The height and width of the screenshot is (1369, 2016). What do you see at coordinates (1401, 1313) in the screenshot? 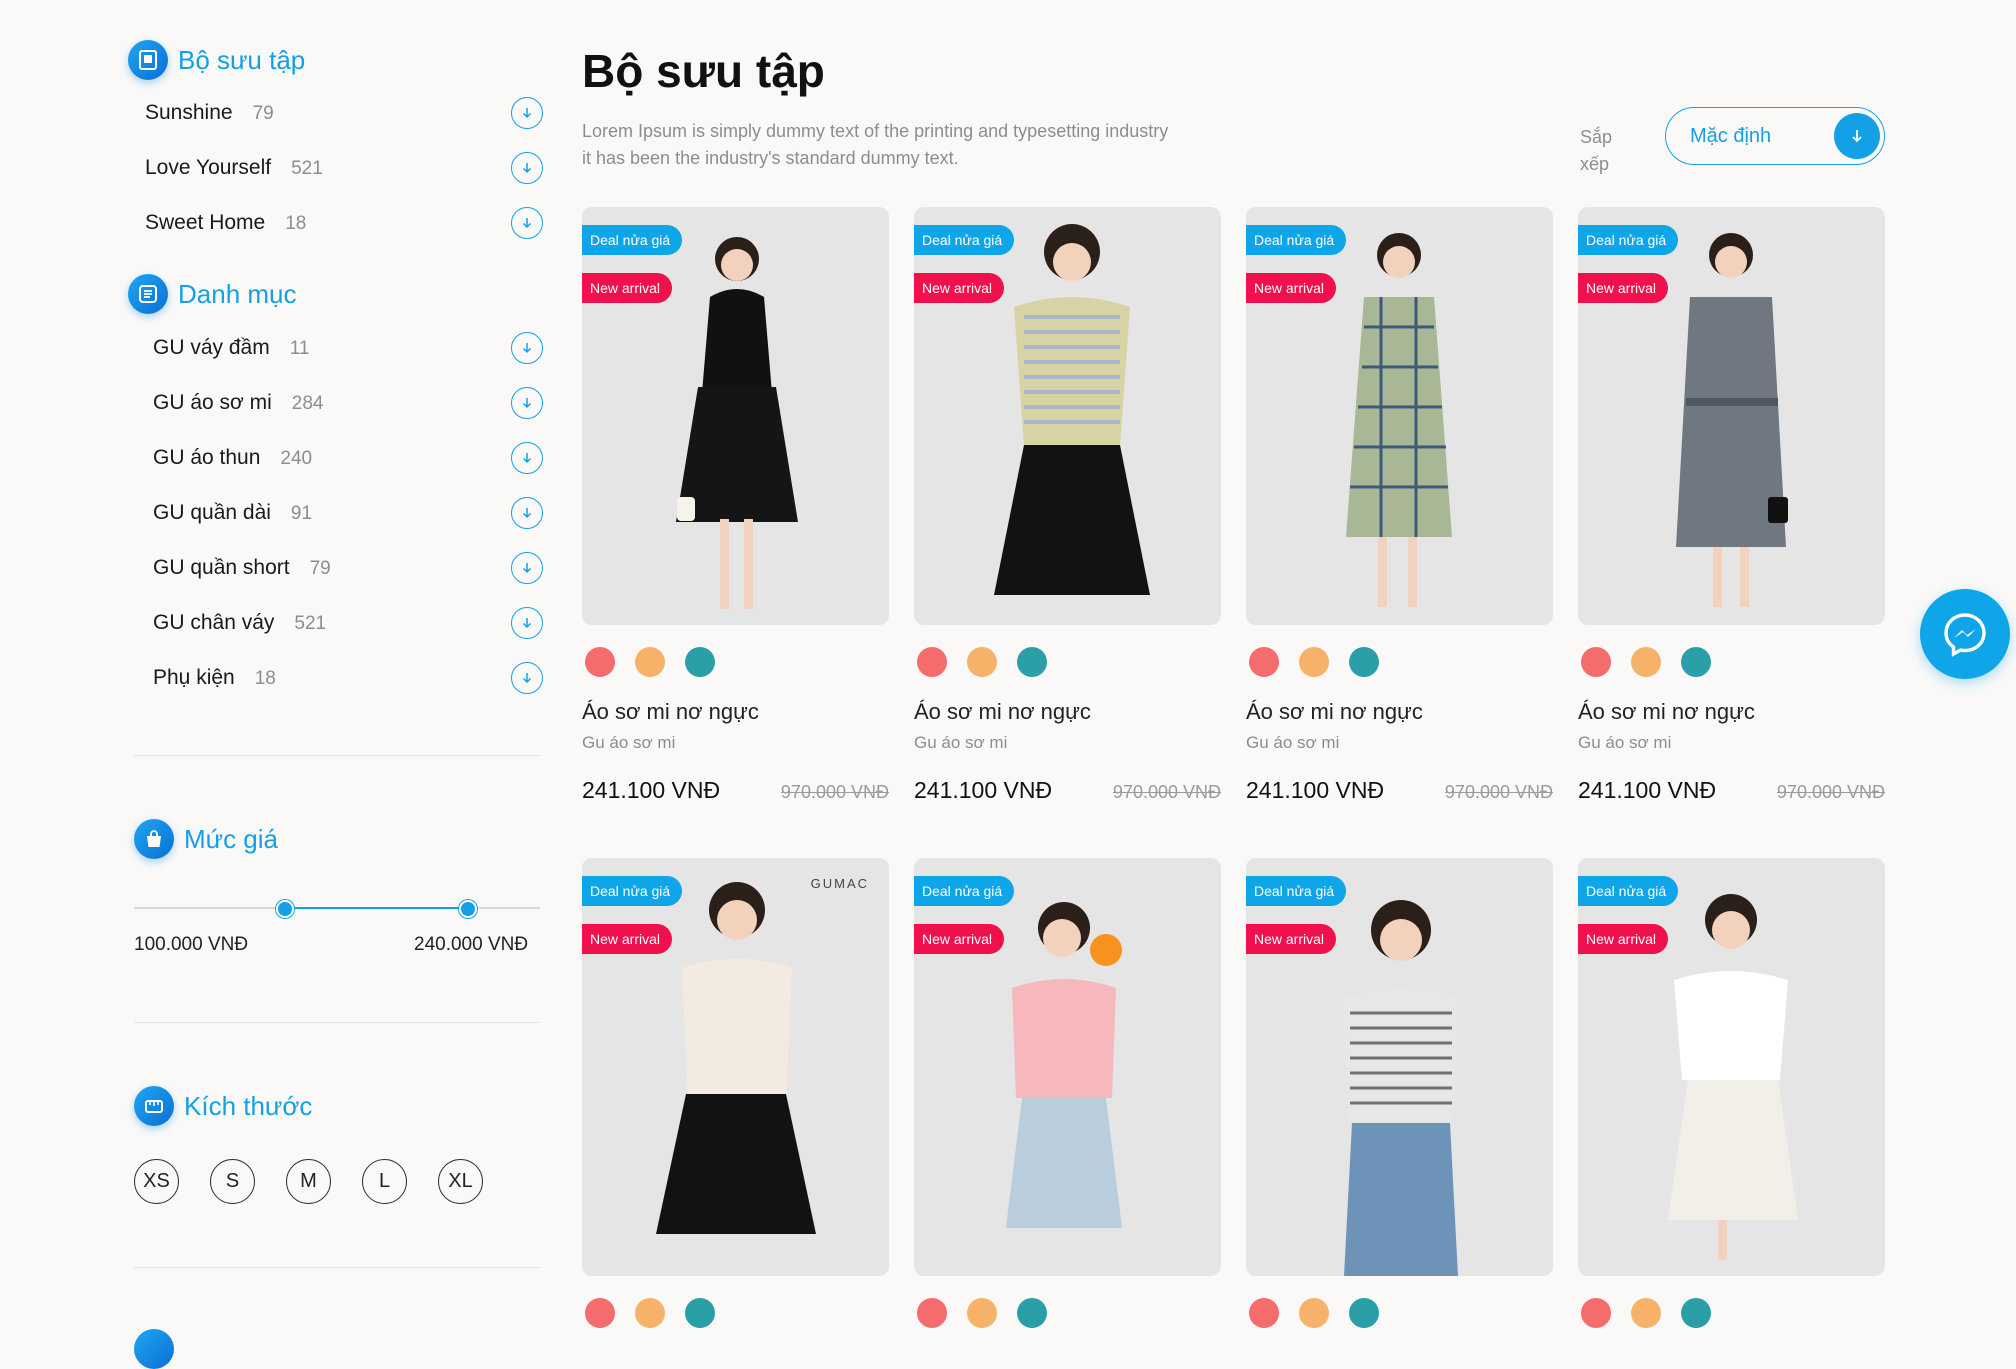
I see `color-swatches` at bounding box center [1401, 1313].